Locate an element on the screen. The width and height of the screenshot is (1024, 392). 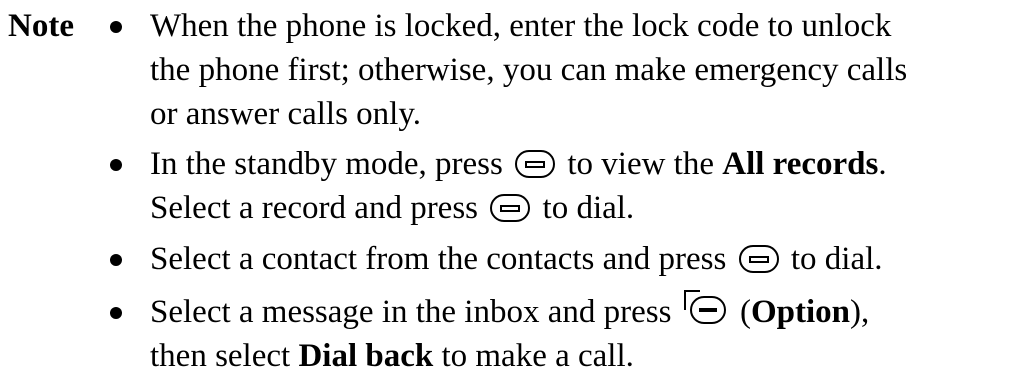
bullet-4-bold: Option is located at coordinates (800, 312).